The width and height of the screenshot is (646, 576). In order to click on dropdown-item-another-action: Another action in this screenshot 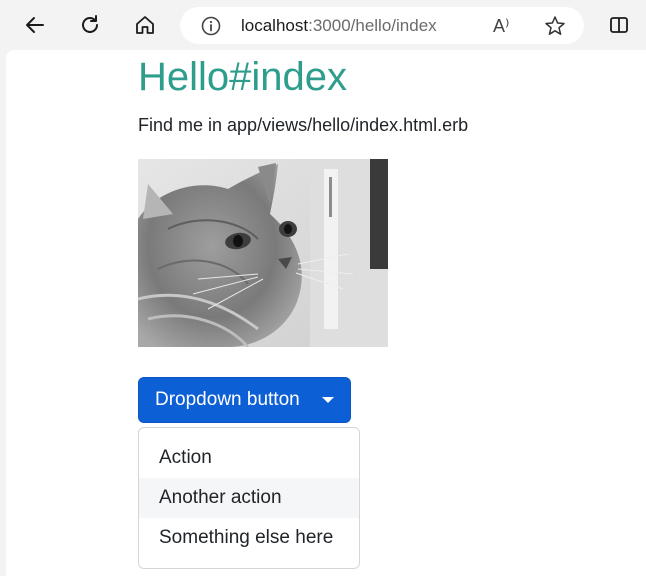, I will do `click(249, 498)`.